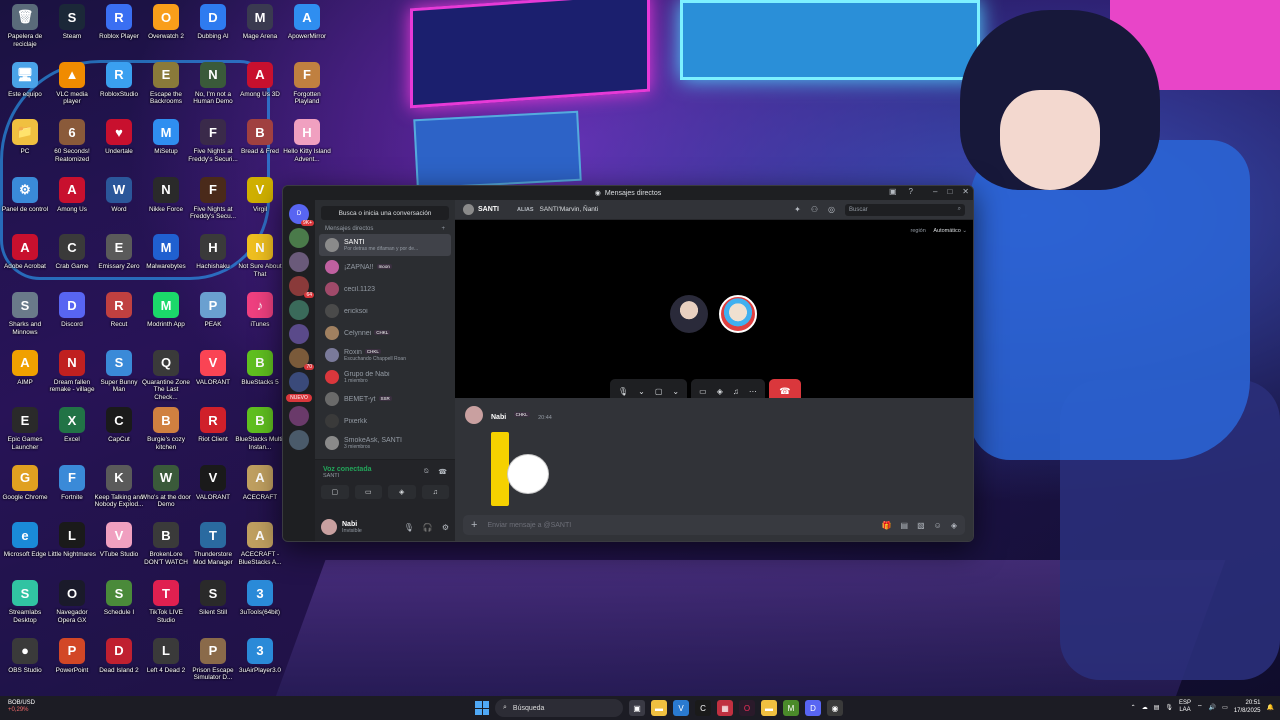  I want to click on desktop-shortcut: S Streamlabs Desktop, so click(25, 602).